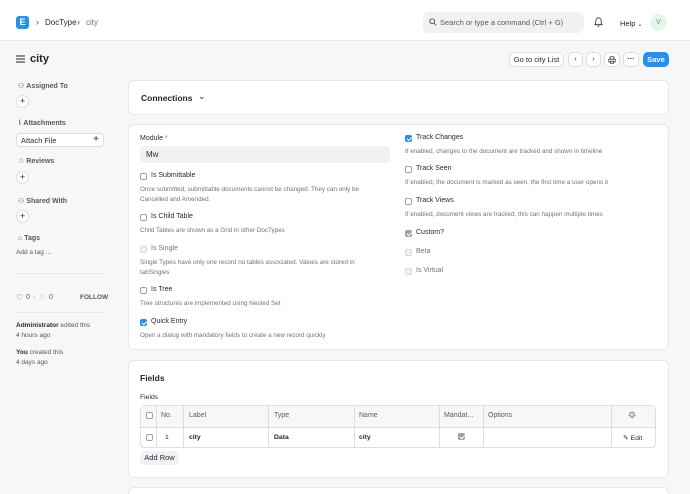 The width and height of the screenshot is (690, 494). I want to click on pencil-icon: ✎, so click(626, 438).